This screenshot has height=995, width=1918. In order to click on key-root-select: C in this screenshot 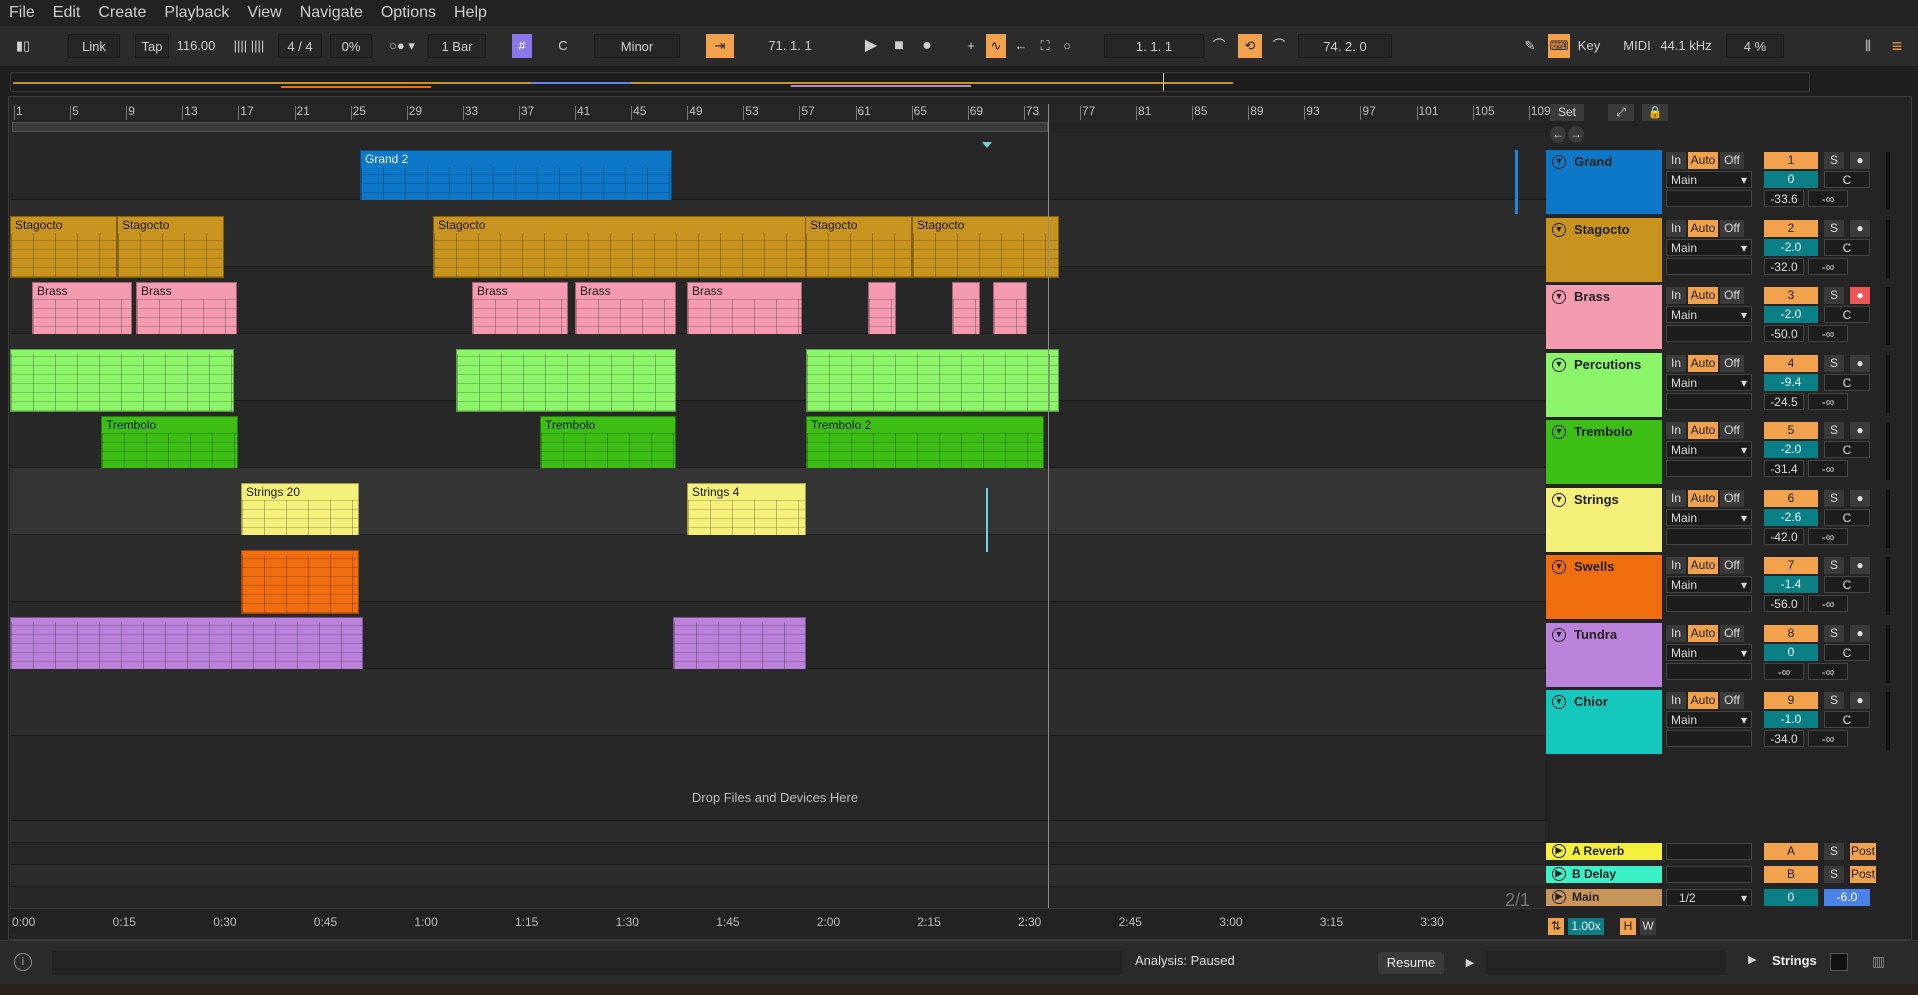, I will do `click(563, 46)`.